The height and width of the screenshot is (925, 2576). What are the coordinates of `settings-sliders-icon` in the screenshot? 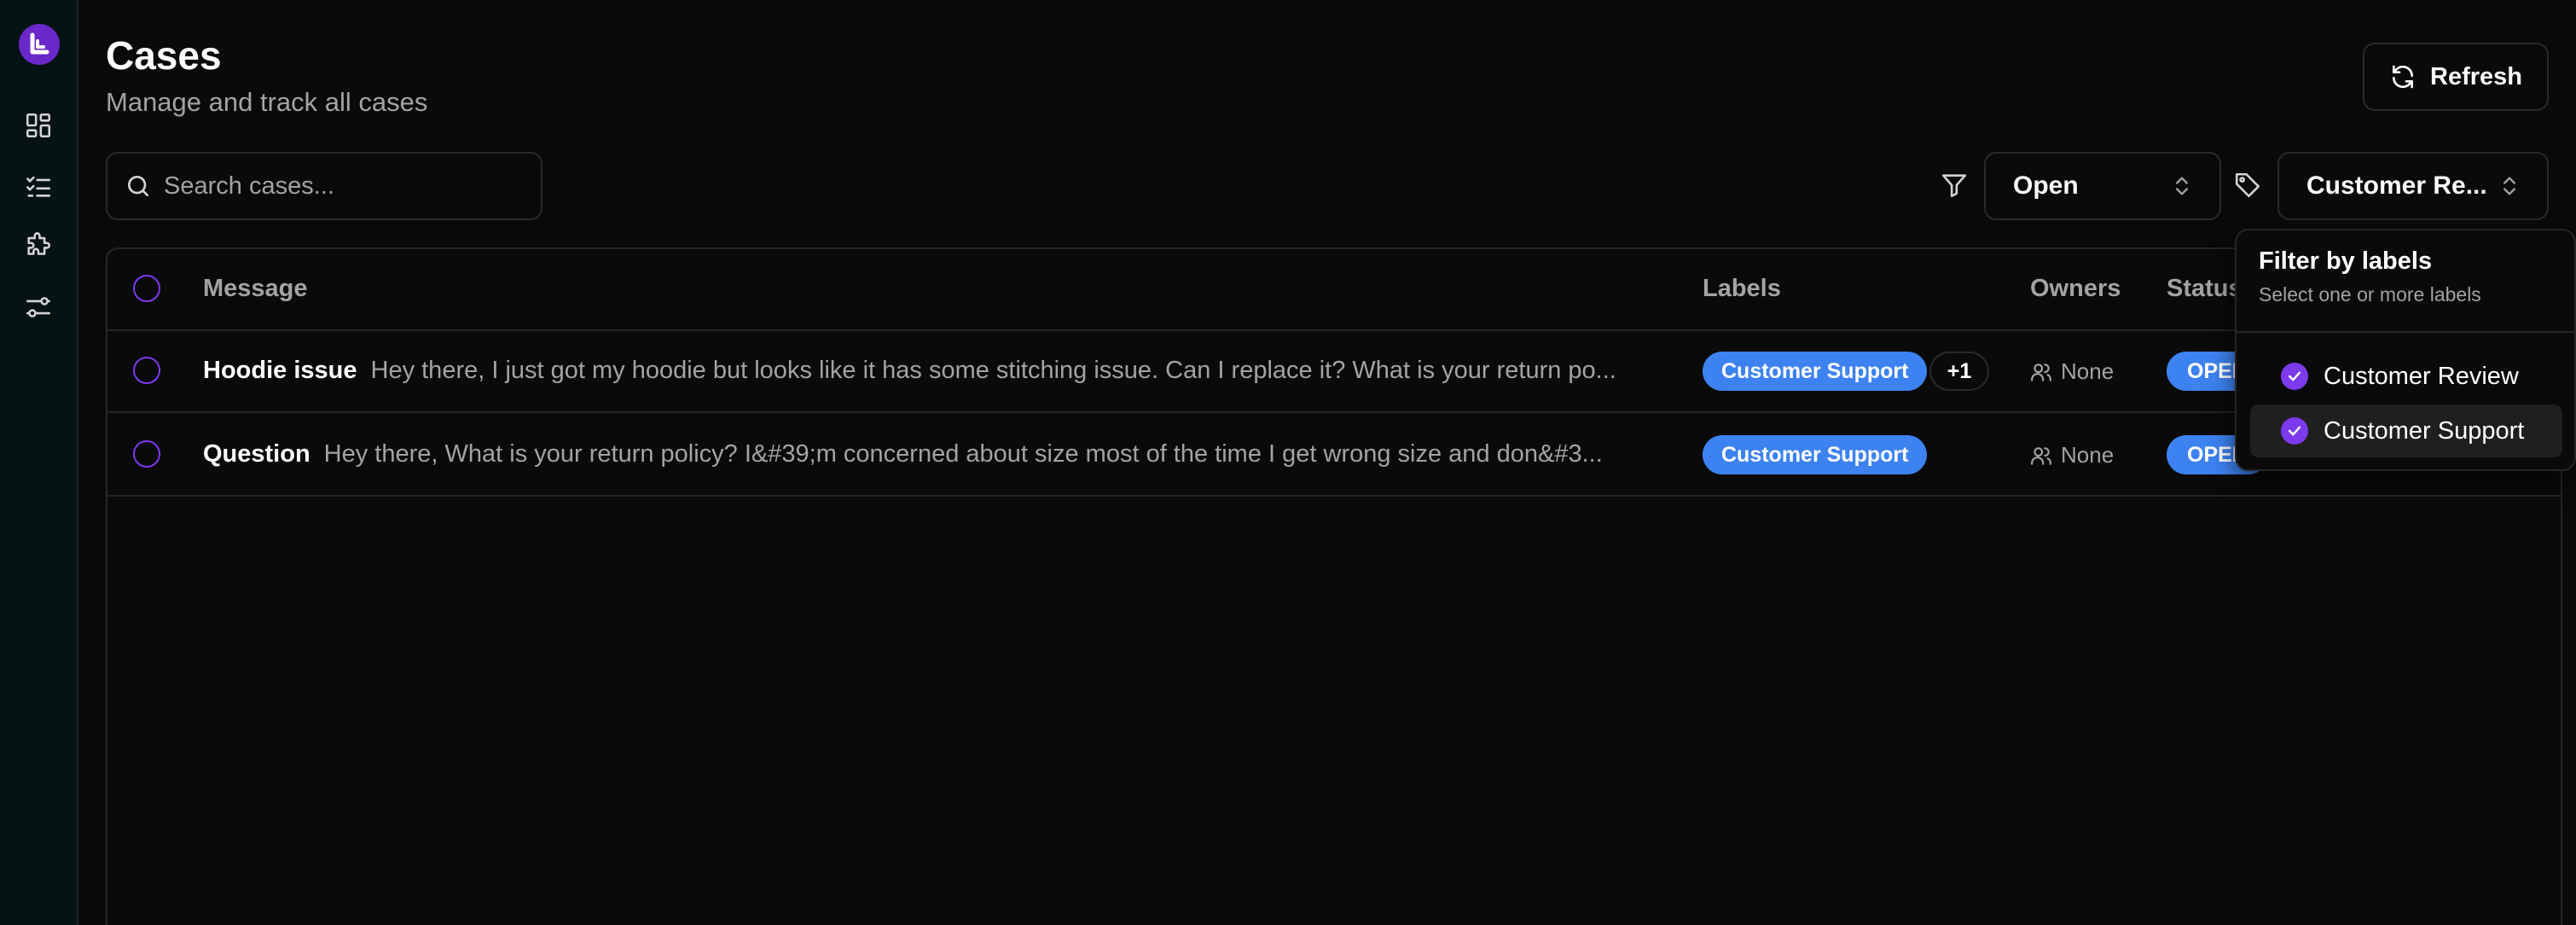 It's located at (38, 307).